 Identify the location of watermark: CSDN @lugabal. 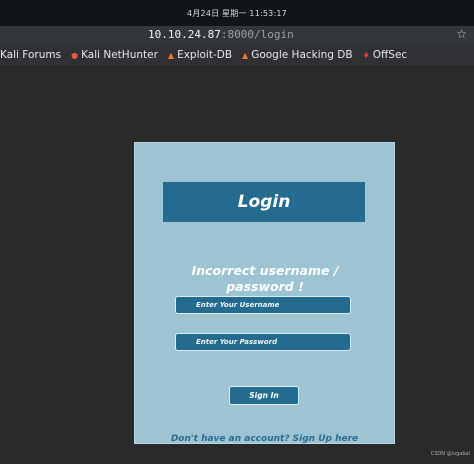
(450, 454).